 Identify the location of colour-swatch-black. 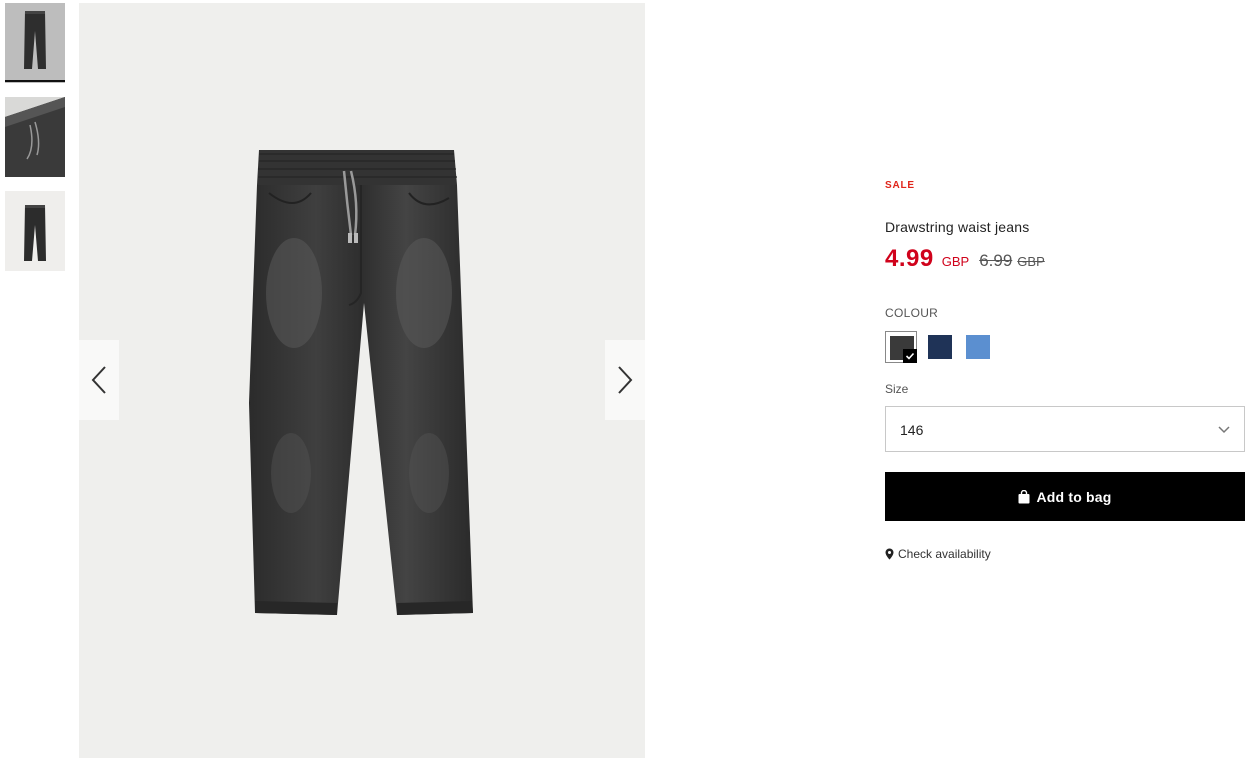
(901, 347).